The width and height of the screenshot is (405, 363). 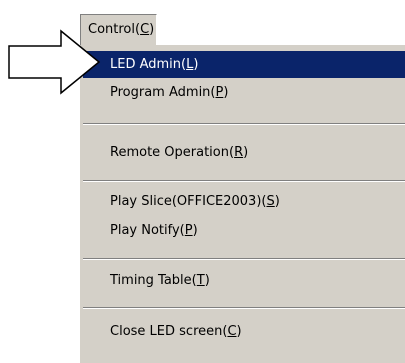 I want to click on menu-item-remote-operation-suffix: ), so click(x=246, y=152).